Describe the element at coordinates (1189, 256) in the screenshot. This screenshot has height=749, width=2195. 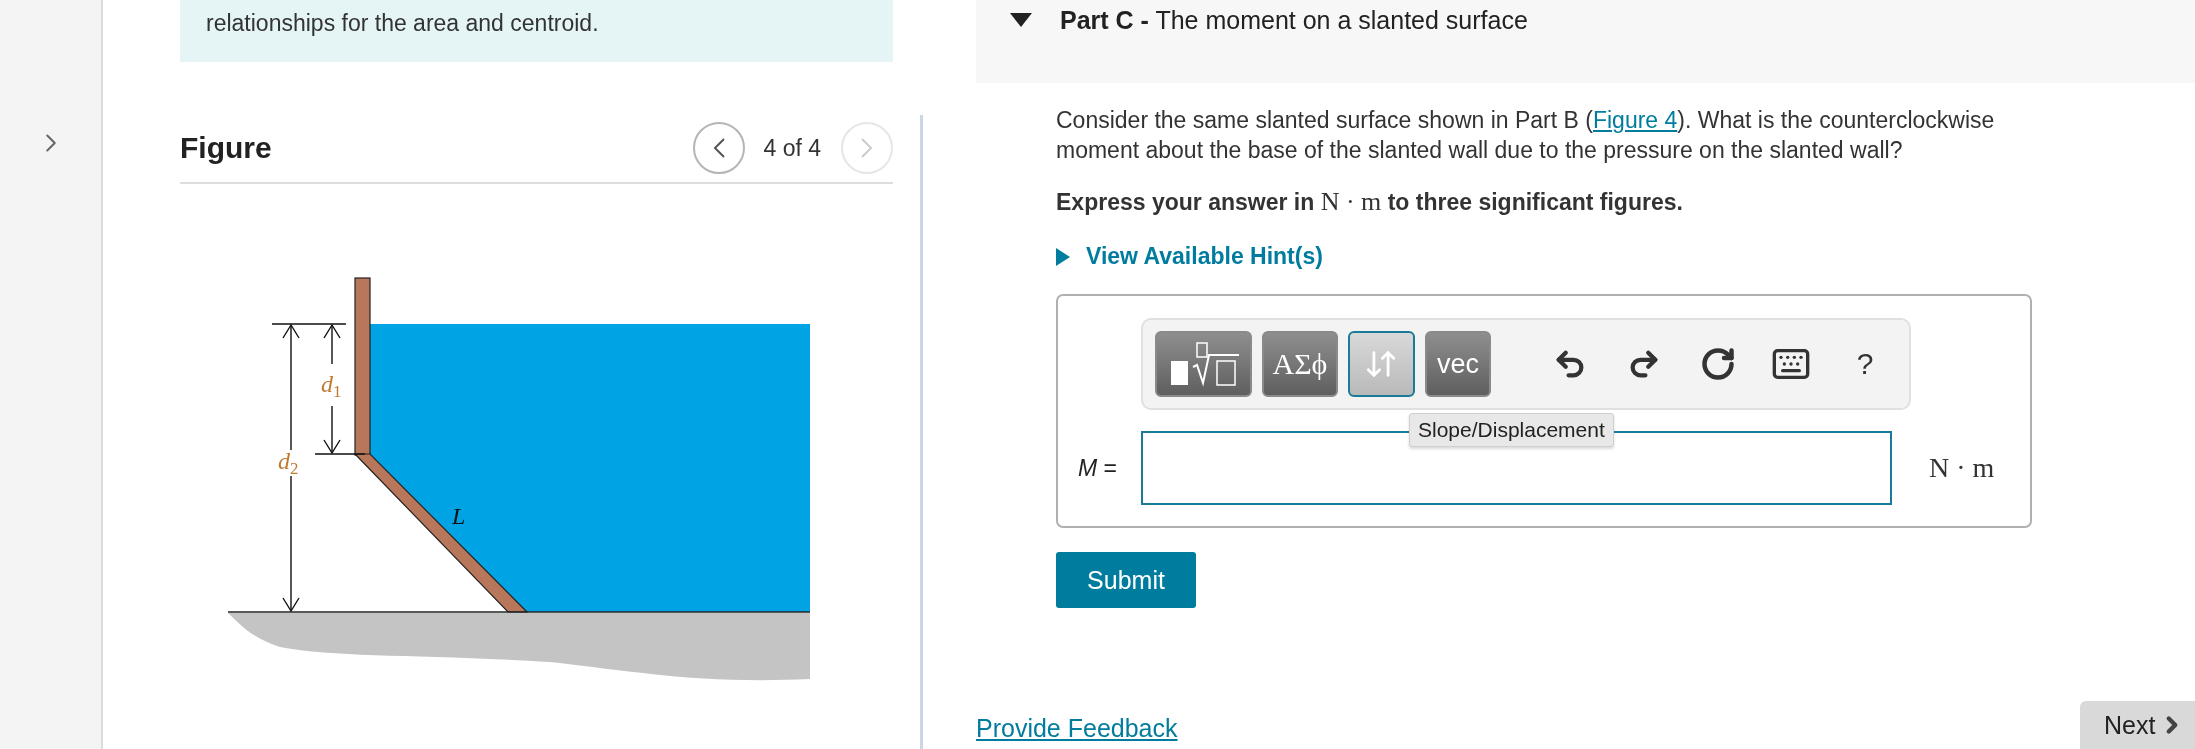
I see `hint-toggle: View Available Hint(s)` at that location.